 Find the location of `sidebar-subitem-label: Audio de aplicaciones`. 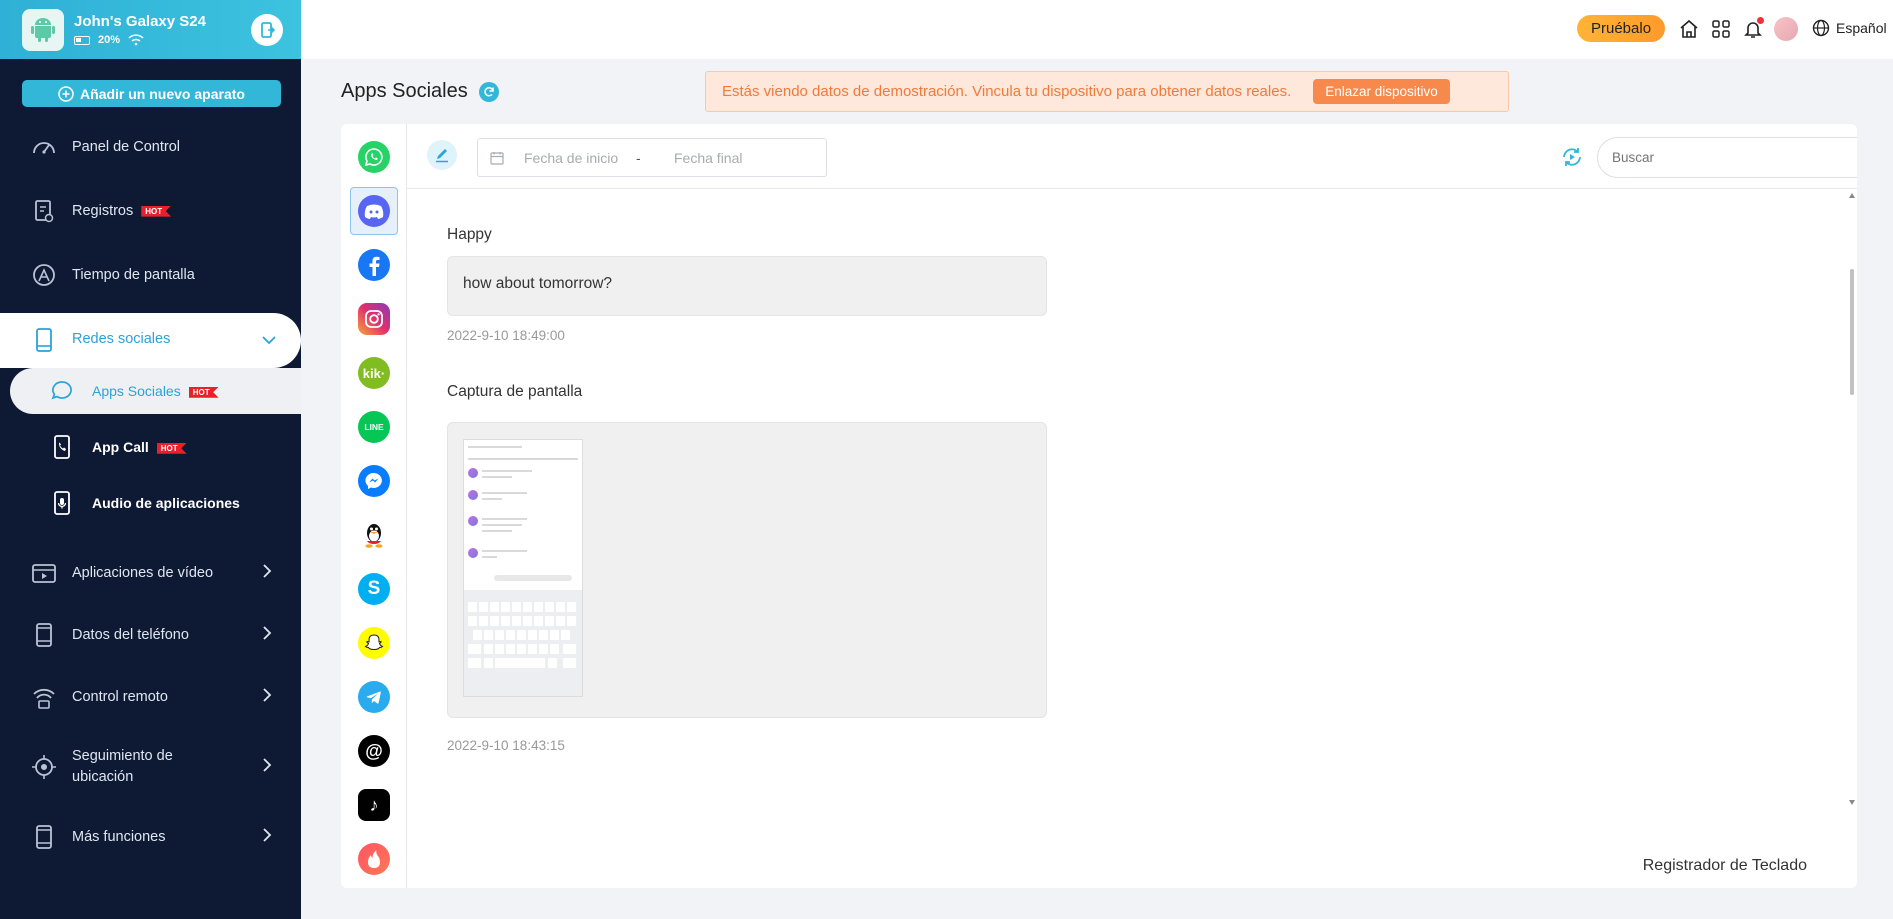

sidebar-subitem-label: Audio de aplicaciones is located at coordinates (166, 503).